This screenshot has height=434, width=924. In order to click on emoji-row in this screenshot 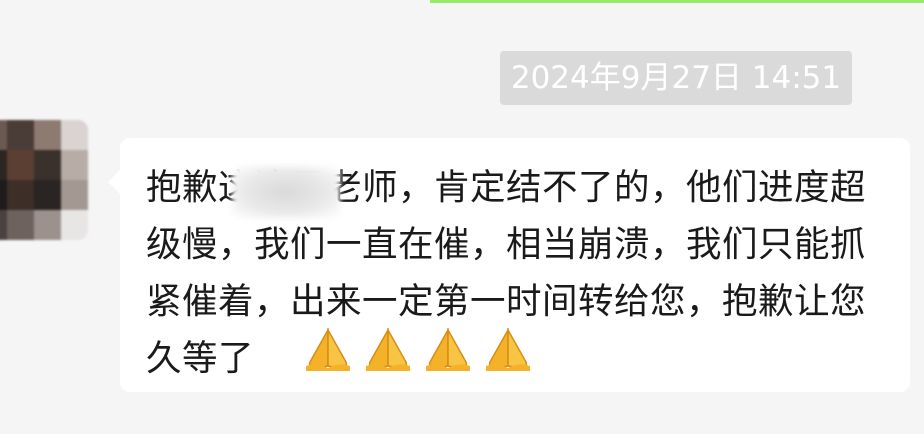, I will do `click(418, 350)`.